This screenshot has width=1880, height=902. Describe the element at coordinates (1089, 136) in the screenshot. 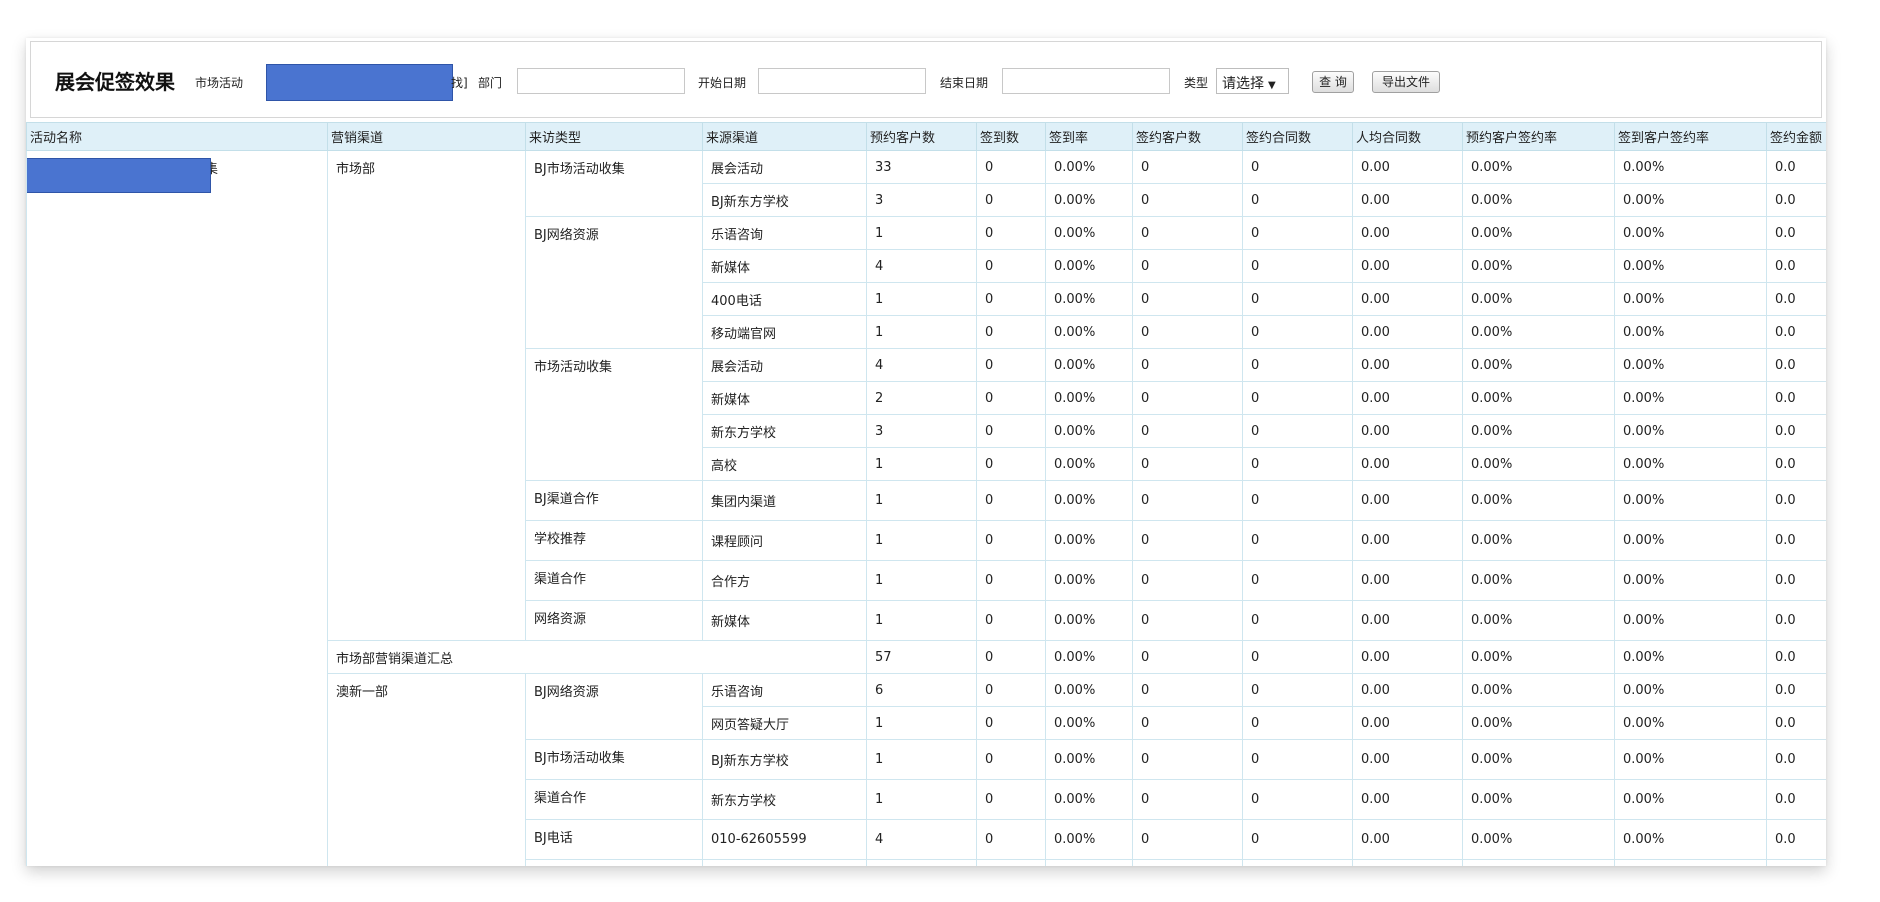

I see `column-header: 签到率` at that location.